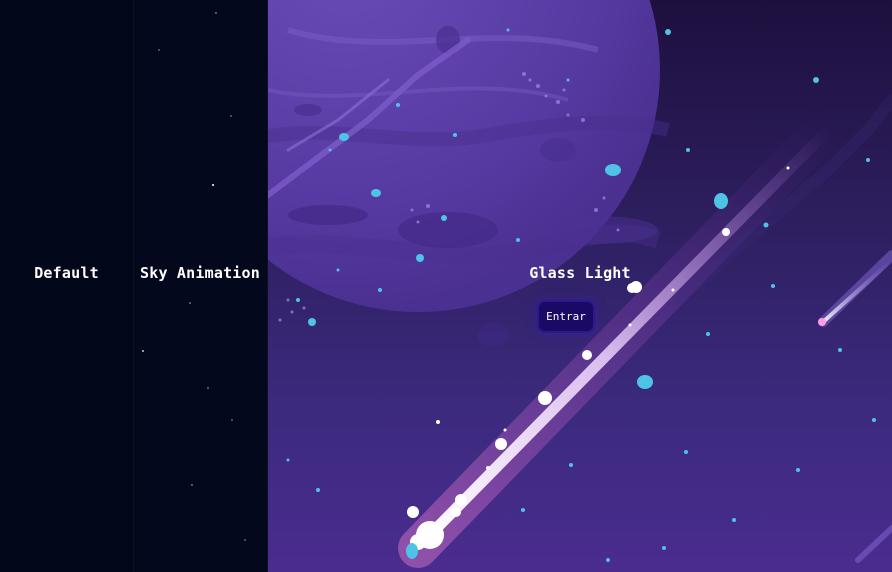 The image size is (892, 572). Describe the element at coordinates (566, 316) in the screenshot. I see `enter-button: Entrar` at that location.